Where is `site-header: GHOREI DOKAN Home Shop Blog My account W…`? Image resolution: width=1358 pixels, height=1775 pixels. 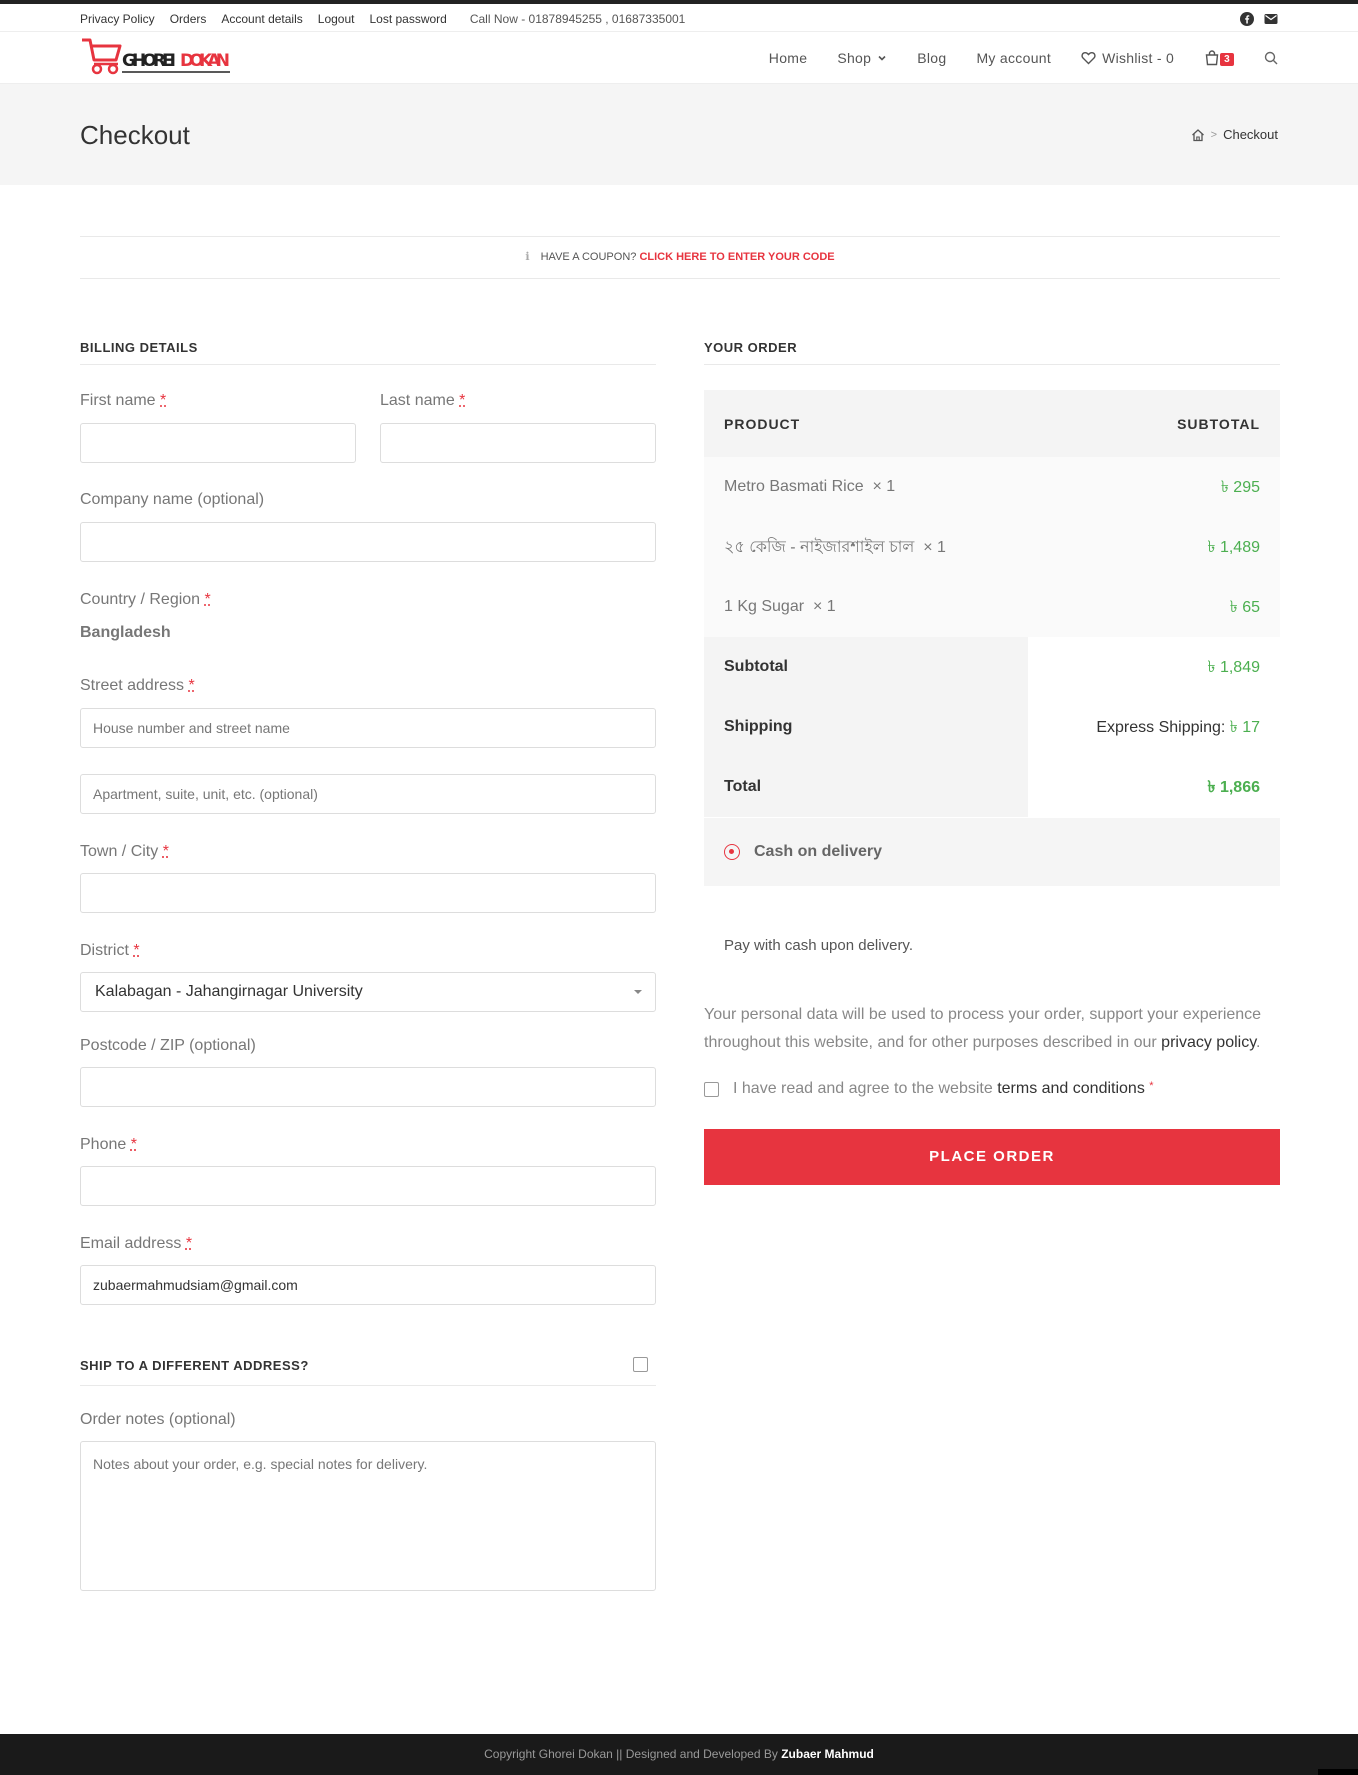 site-header: GHOREI DOKAN Home Shop Blog My account W… is located at coordinates (679, 58).